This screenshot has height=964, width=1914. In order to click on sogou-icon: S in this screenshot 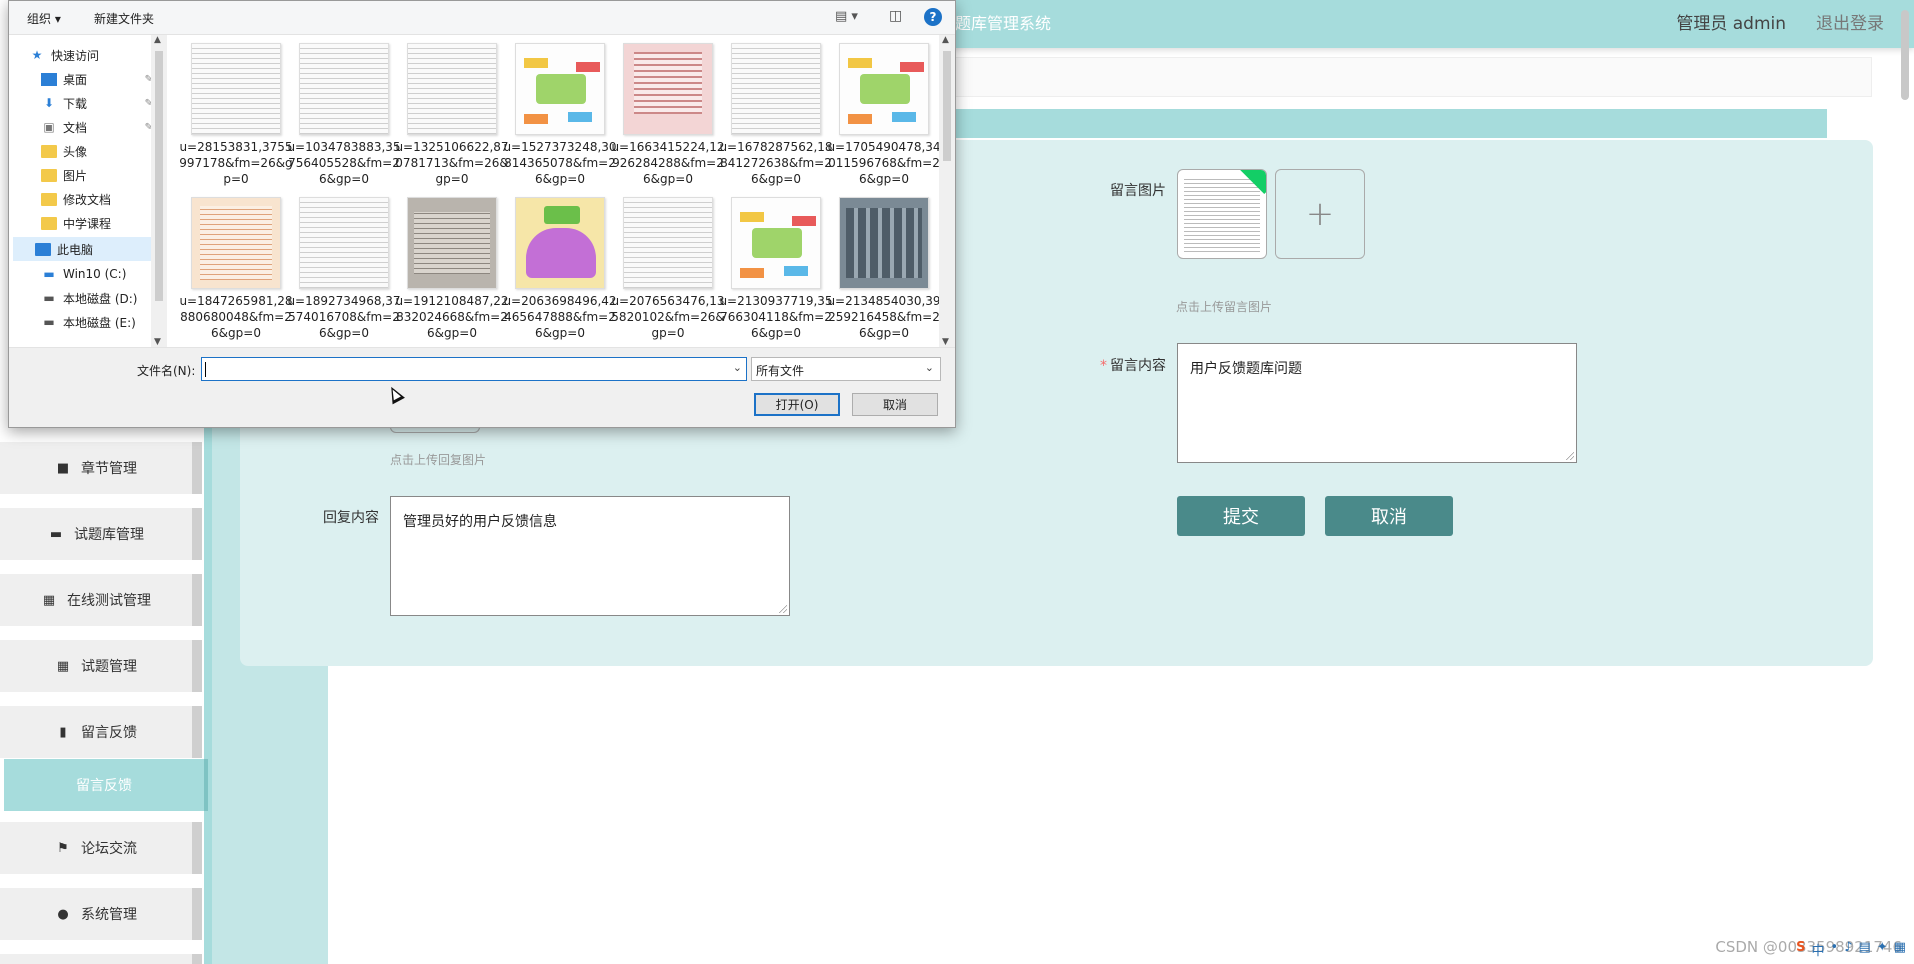, I will do `click(1800, 949)`.